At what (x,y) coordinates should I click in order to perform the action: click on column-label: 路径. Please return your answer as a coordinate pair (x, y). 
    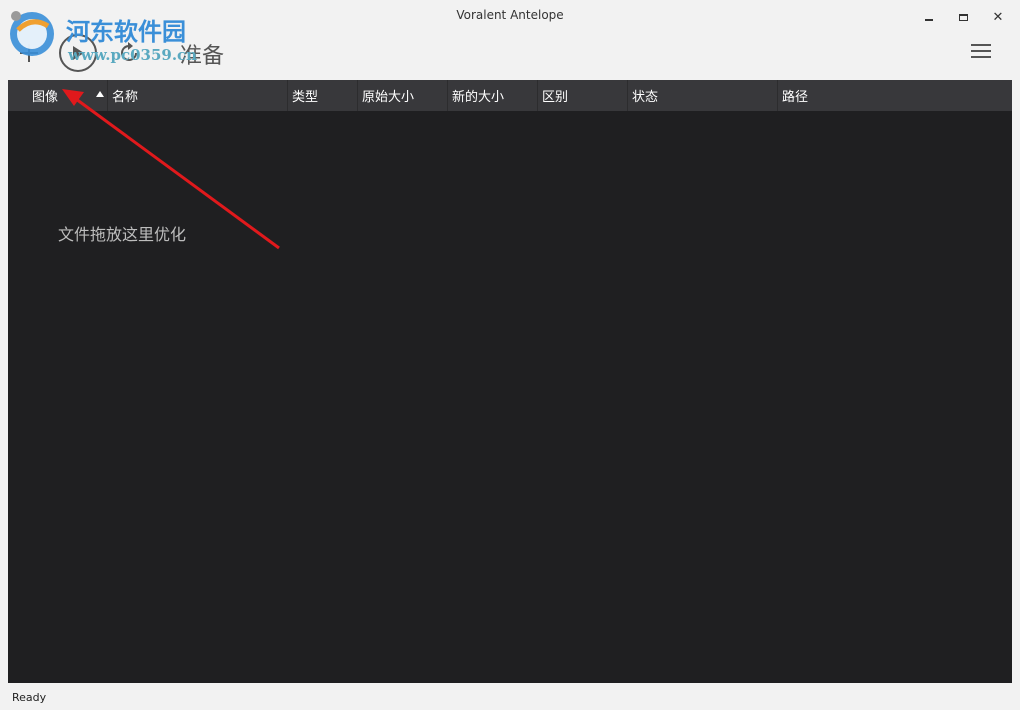
    Looking at the image, I should click on (795, 97).